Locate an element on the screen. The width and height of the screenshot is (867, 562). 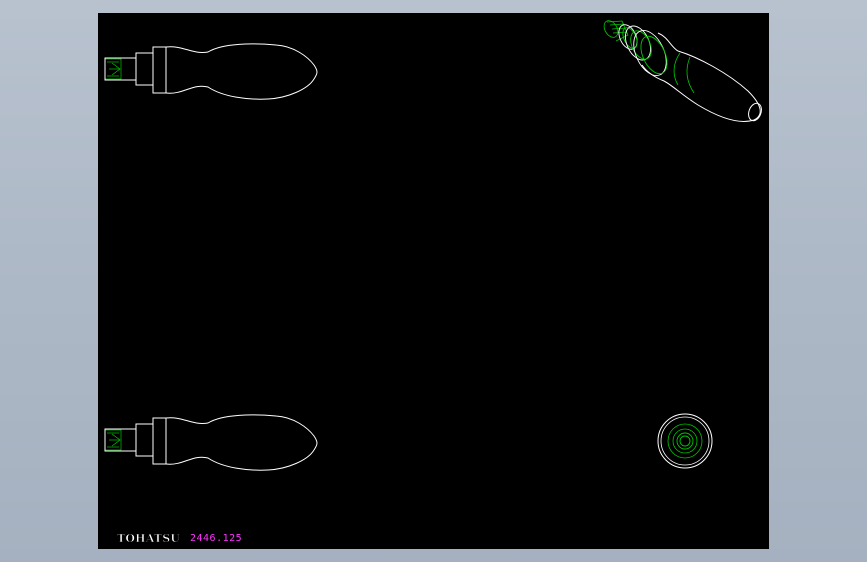
iso-collar is located at coordinates (643, 50).